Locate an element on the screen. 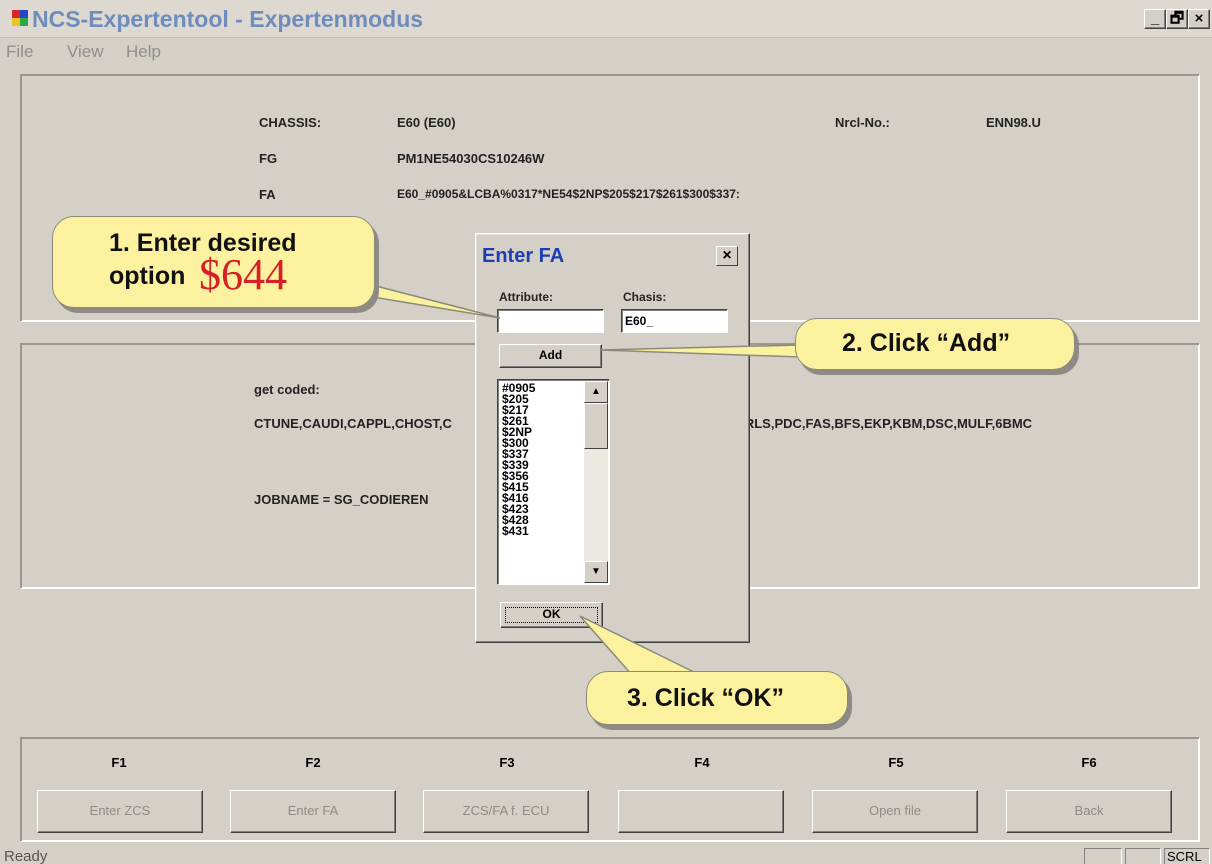 This screenshot has height=864, width=1212. callout-step-1-line-2: option is located at coordinates (147, 276).